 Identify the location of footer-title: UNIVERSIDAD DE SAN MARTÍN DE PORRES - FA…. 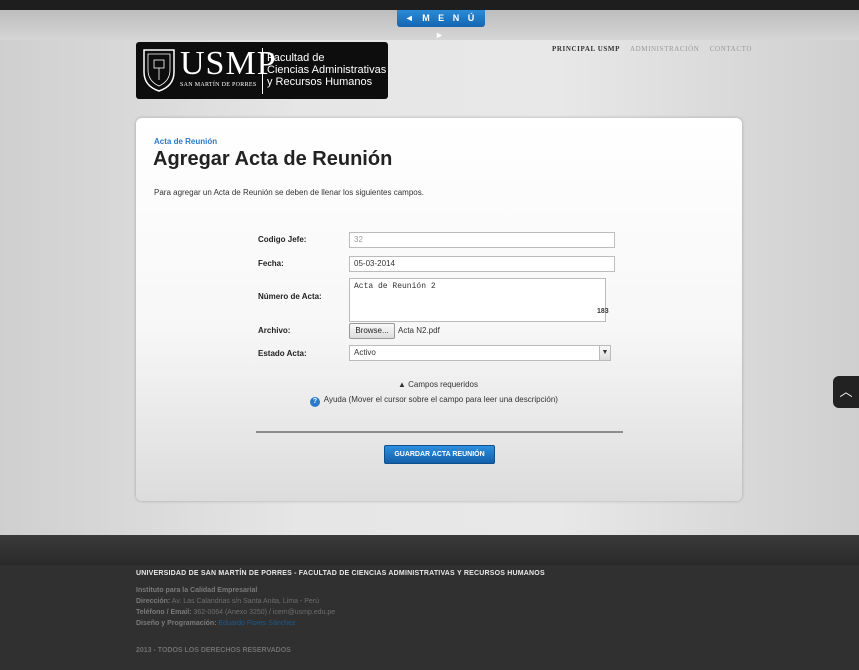
(340, 573).